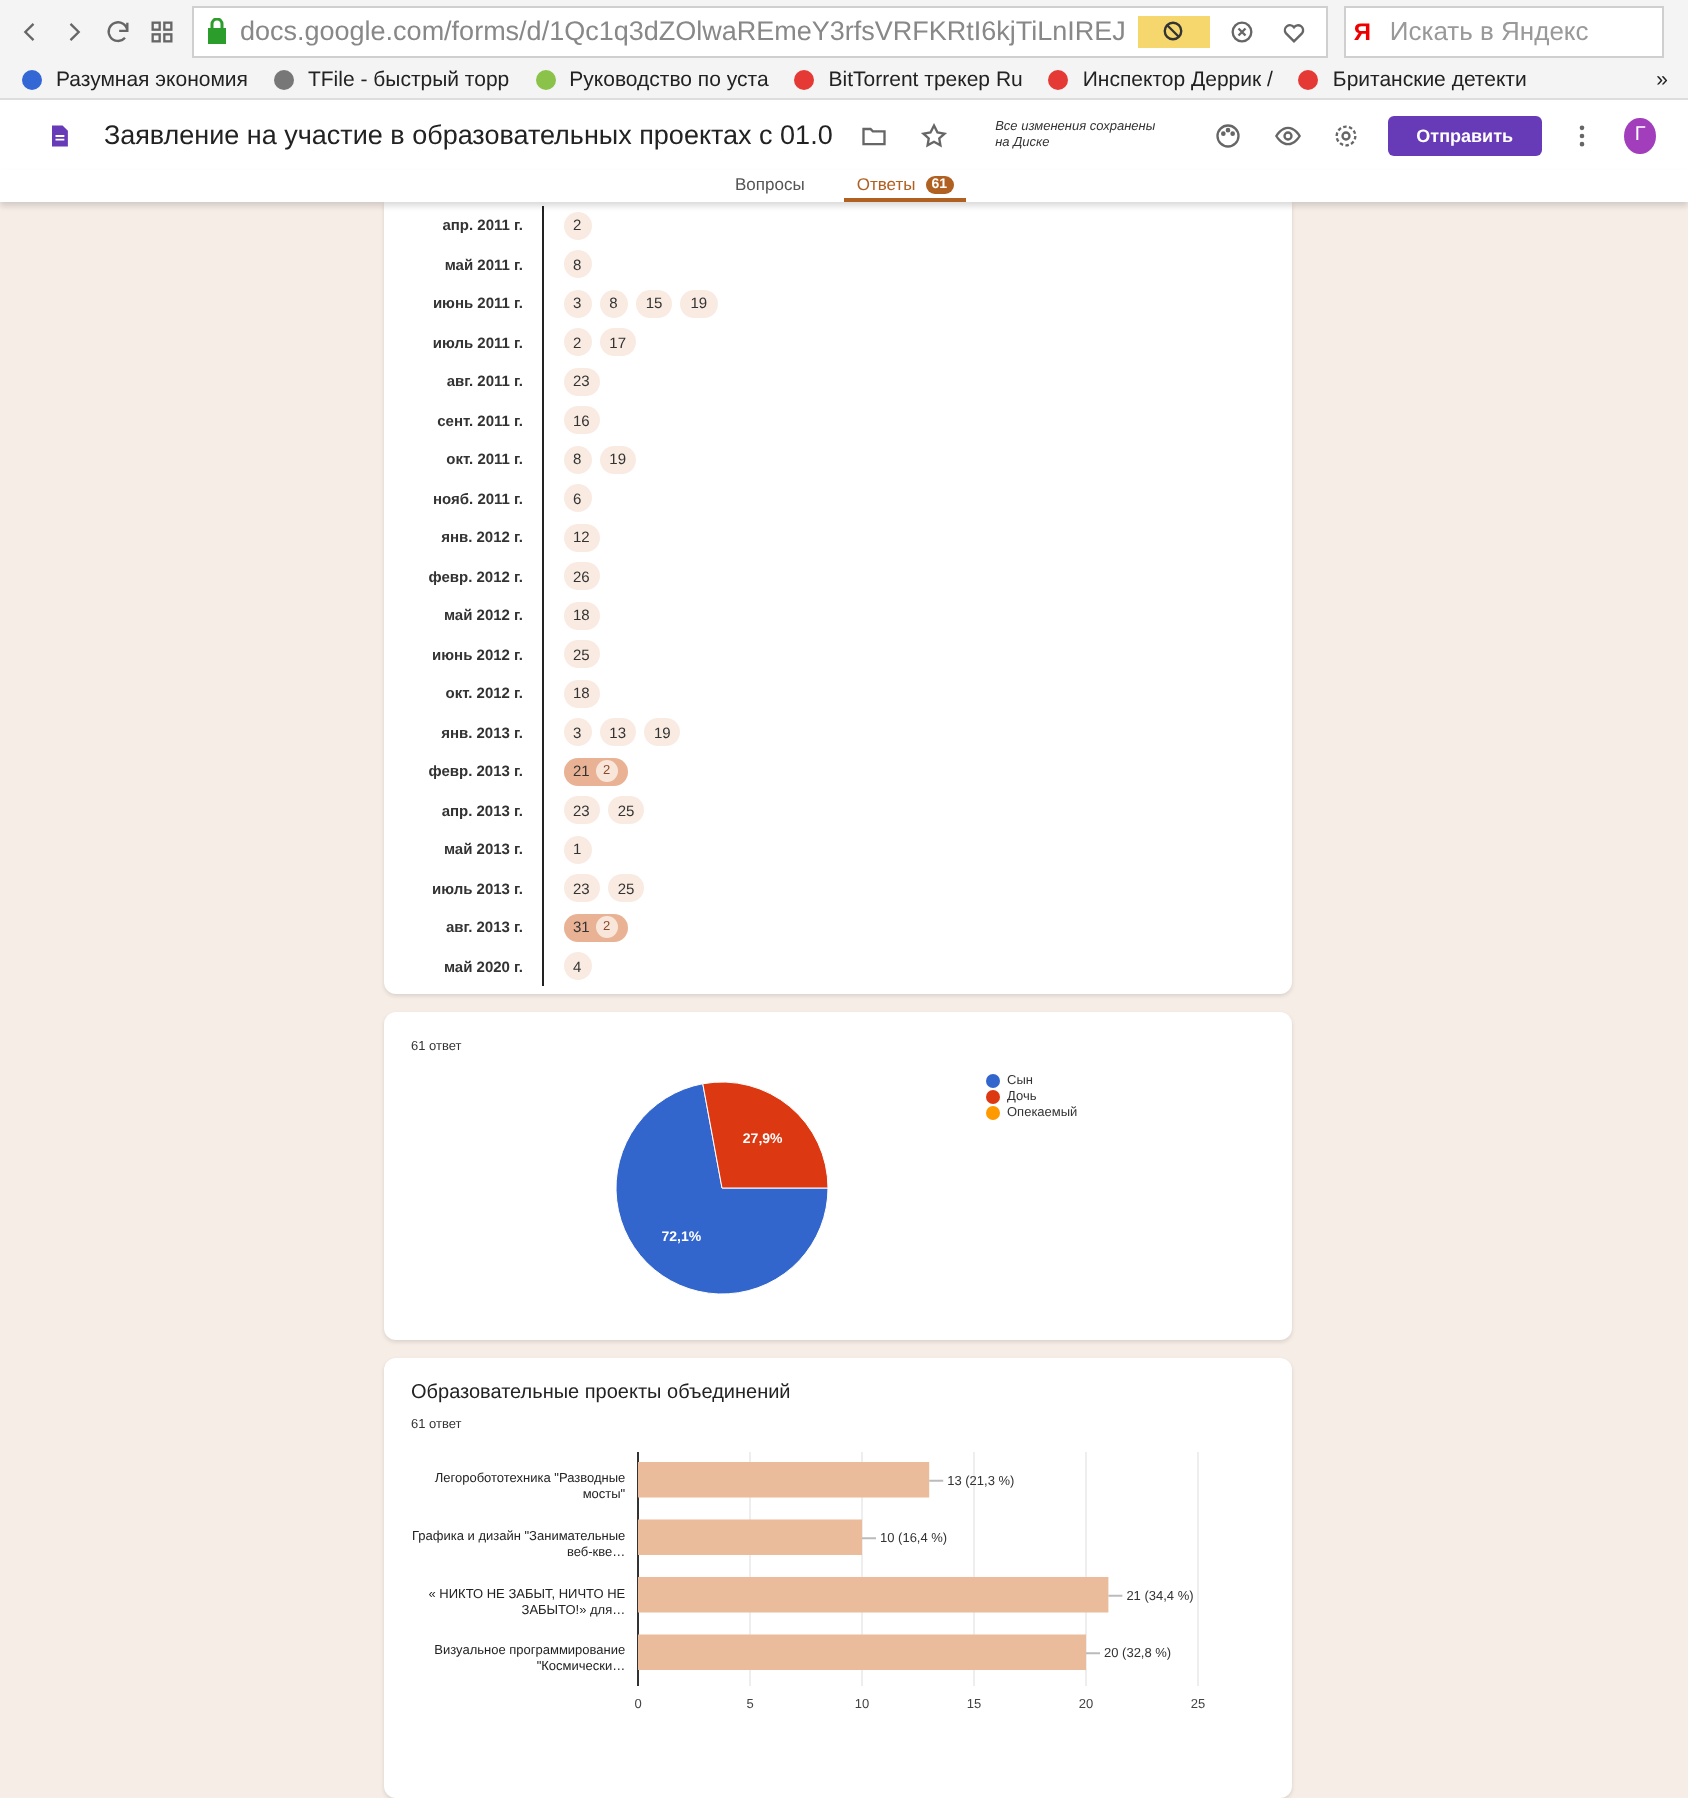 This screenshot has width=1688, height=1798. Describe the element at coordinates (907, 80) in the screenshot. I see `bookmark-link: BitTorrent трекер Ru` at that location.